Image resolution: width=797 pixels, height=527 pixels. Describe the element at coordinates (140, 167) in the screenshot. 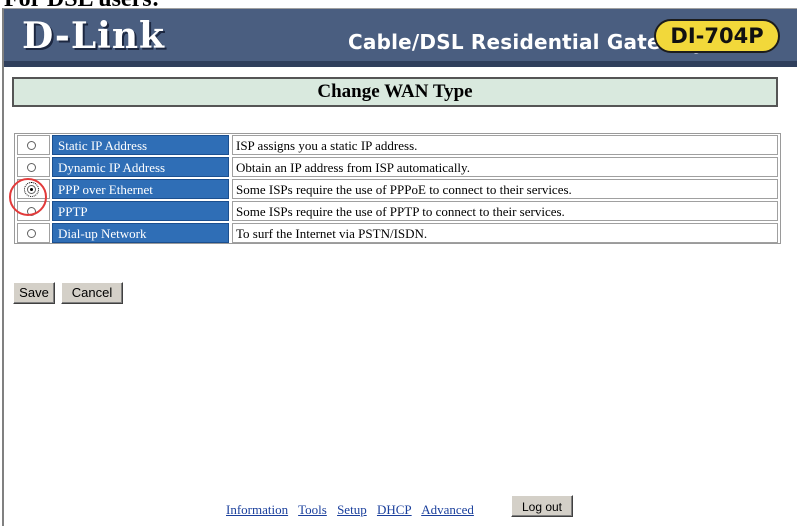

I see `option-label: Dynamic IP Address` at that location.